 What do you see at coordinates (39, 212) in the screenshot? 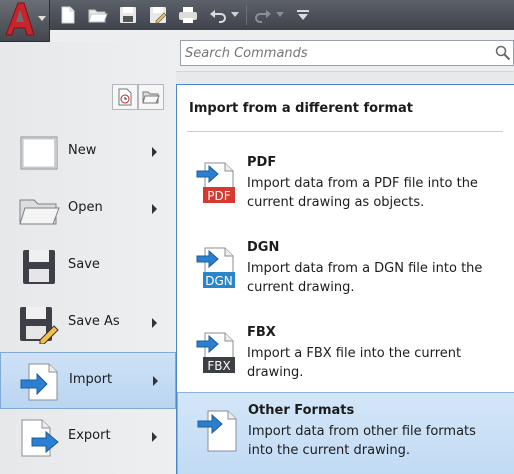
I see `open-folder-icon` at bounding box center [39, 212].